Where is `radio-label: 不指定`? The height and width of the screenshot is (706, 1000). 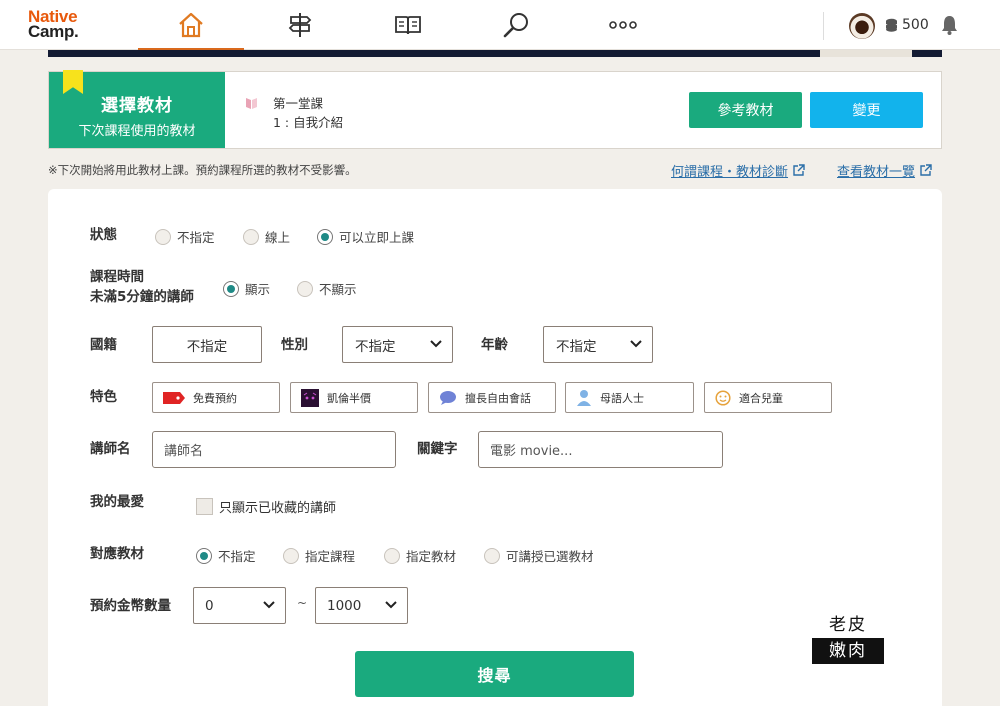
radio-label: 不指定 is located at coordinates (237, 556).